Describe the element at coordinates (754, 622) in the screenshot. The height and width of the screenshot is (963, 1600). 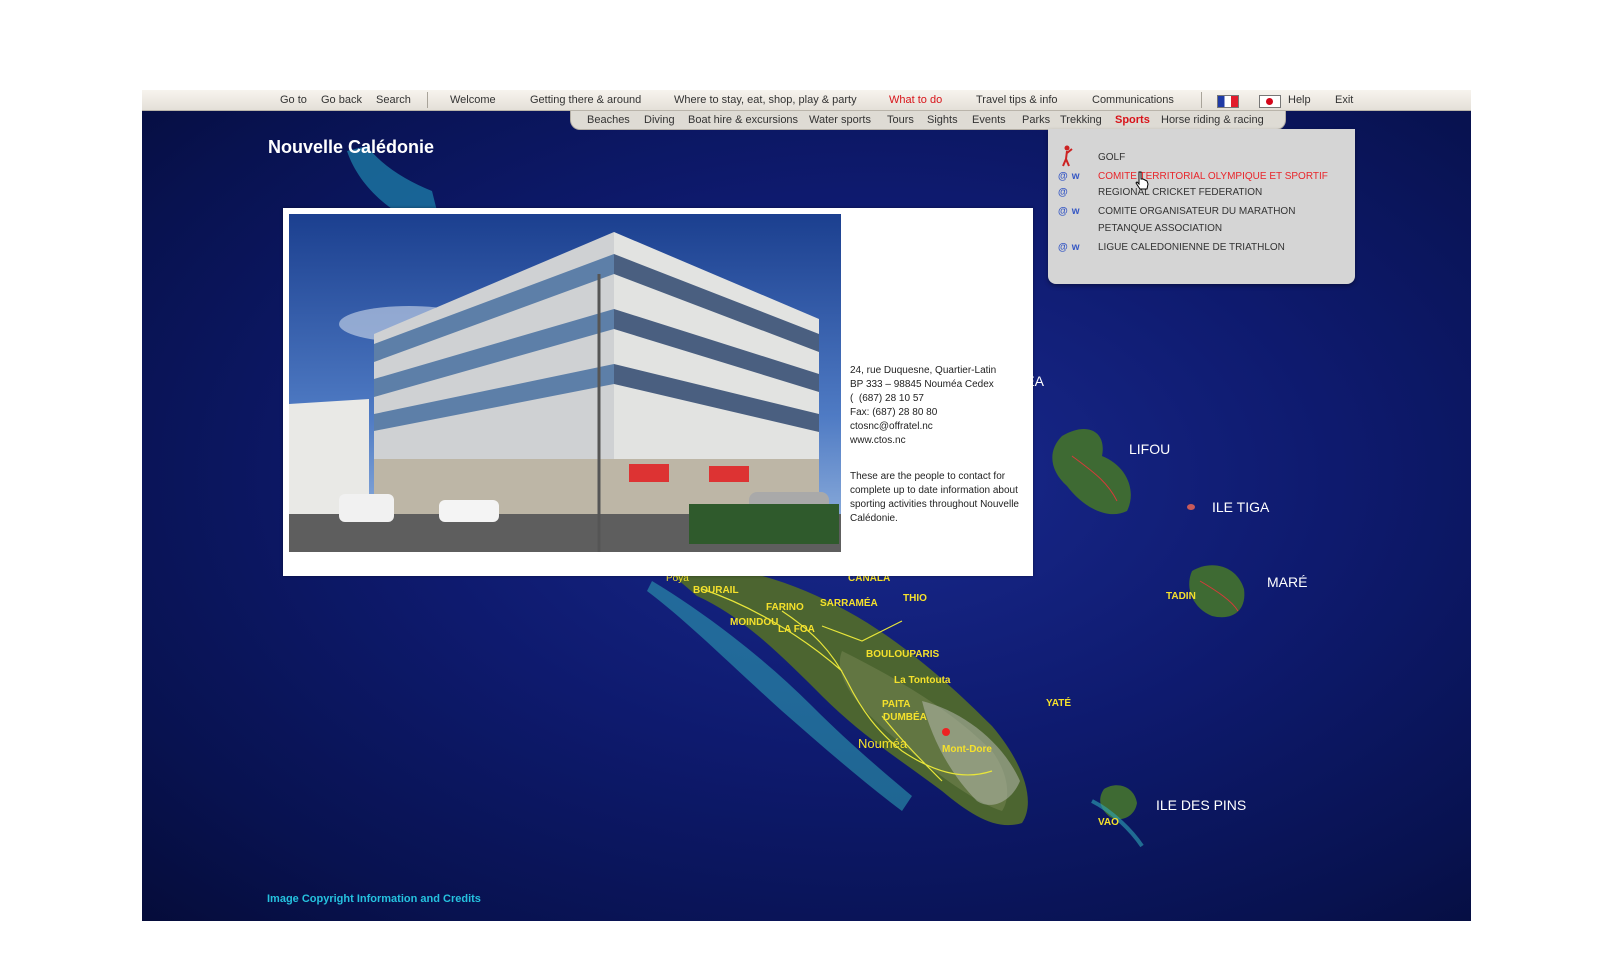
I see `moindou-label: MOINDOU` at that location.